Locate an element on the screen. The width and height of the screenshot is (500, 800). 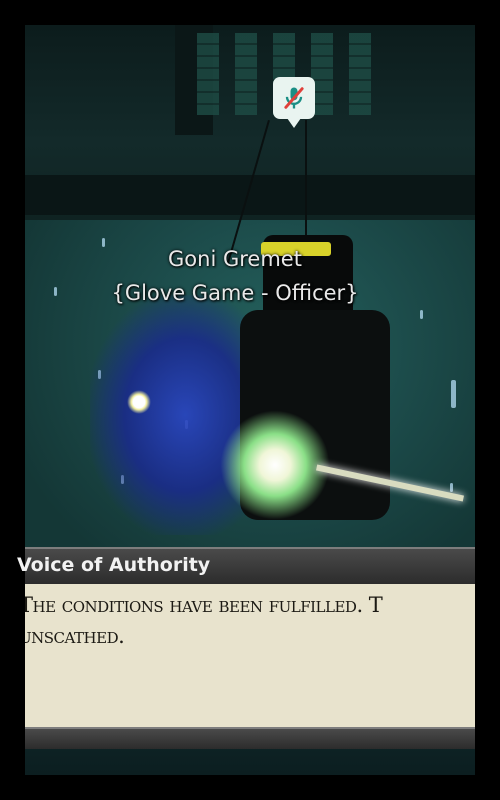
muted-microphone-icon is located at coordinates (294, 98).